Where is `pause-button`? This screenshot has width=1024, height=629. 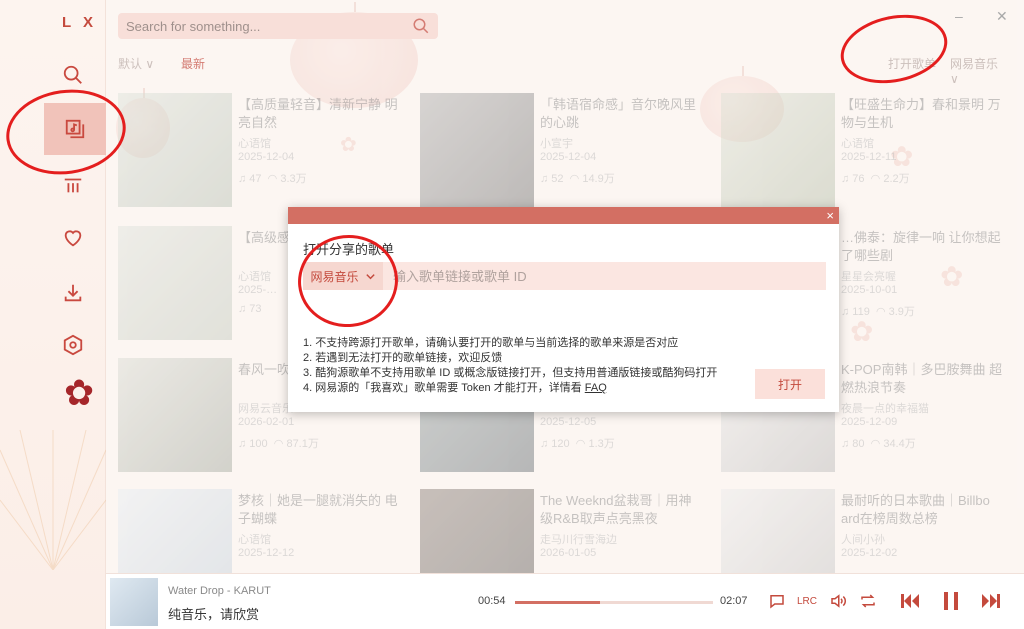
pause-button is located at coordinates (951, 601).